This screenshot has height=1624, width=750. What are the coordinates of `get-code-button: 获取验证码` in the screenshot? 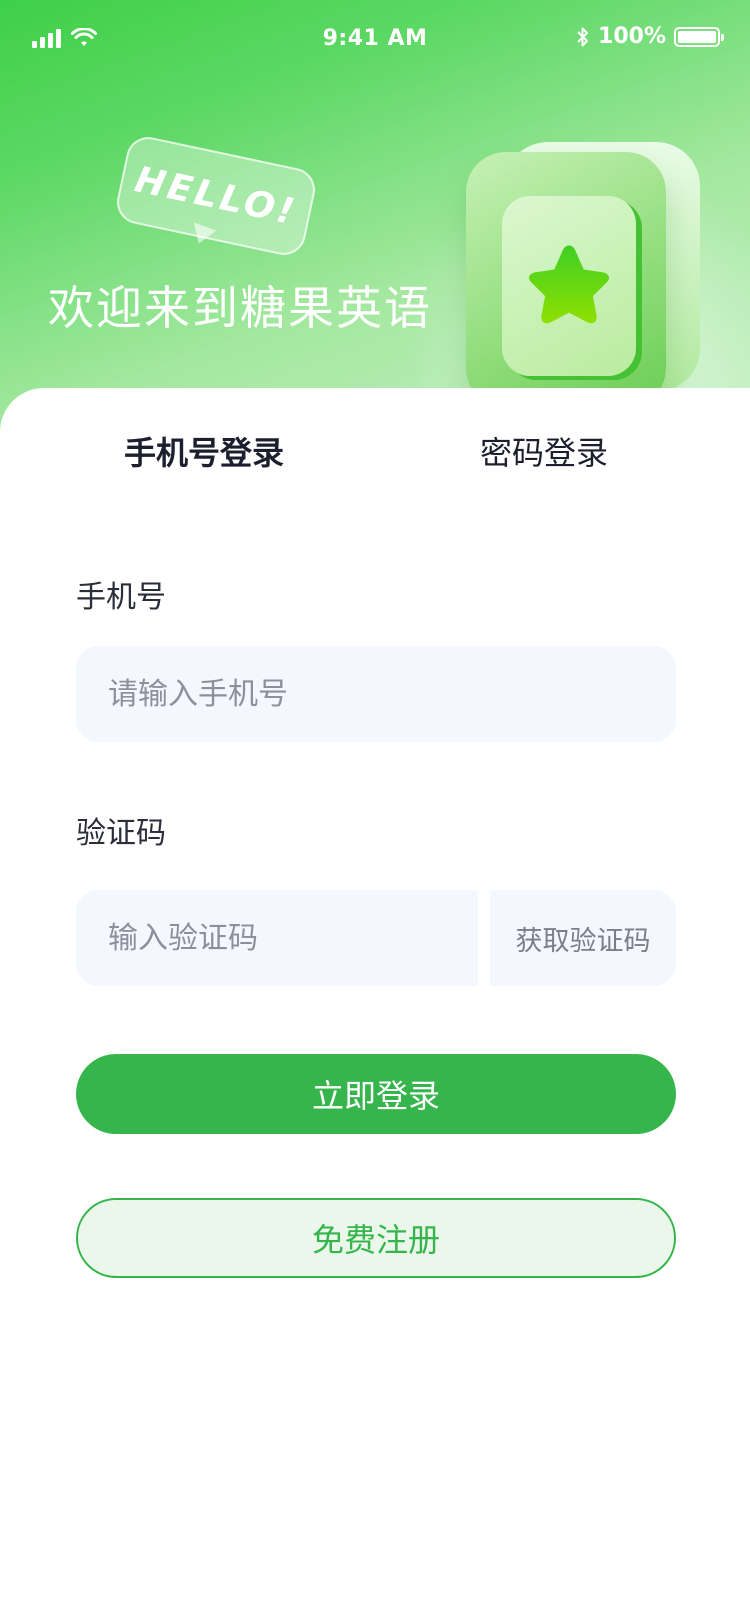 It's located at (583, 938).